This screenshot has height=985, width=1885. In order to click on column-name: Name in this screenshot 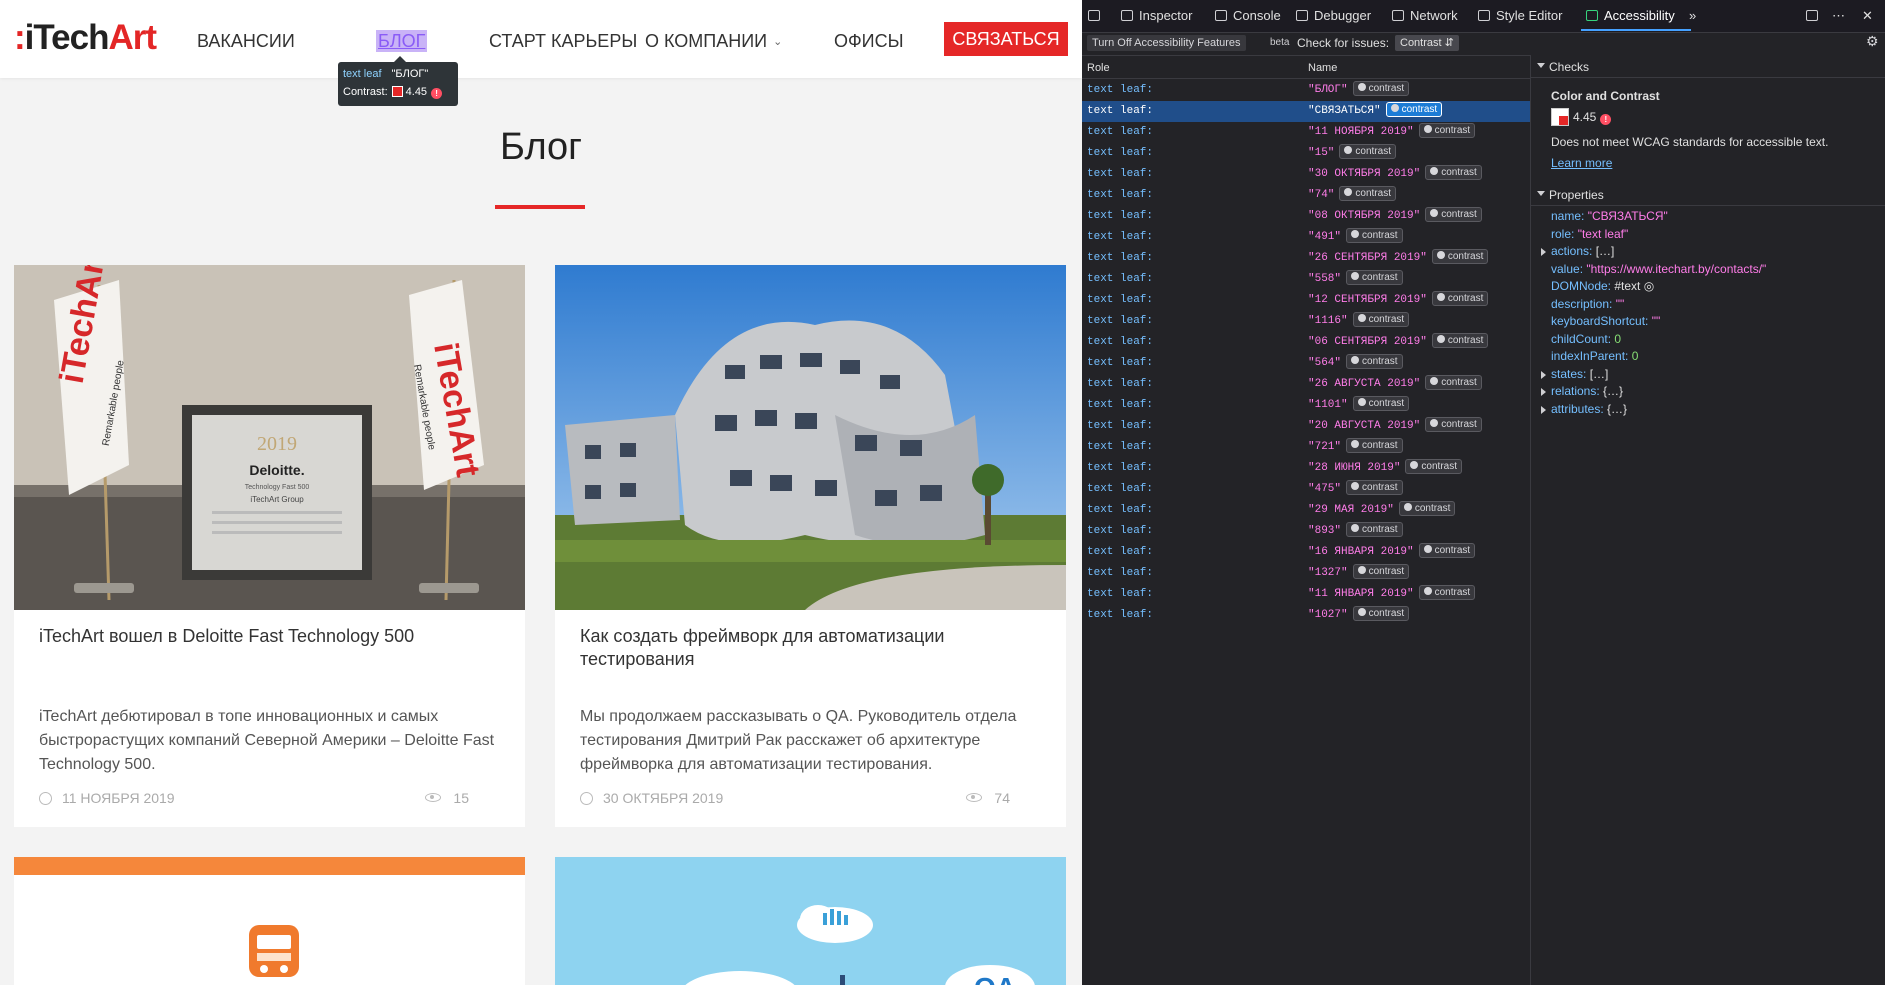, I will do `click(1322, 68)`.